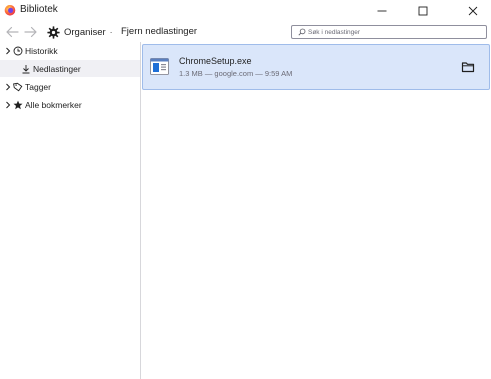 Image resolution: width=491 pixels, height=379 pixels. I want to click on organize-menu-button: Organiser ·, so click(79, 32).